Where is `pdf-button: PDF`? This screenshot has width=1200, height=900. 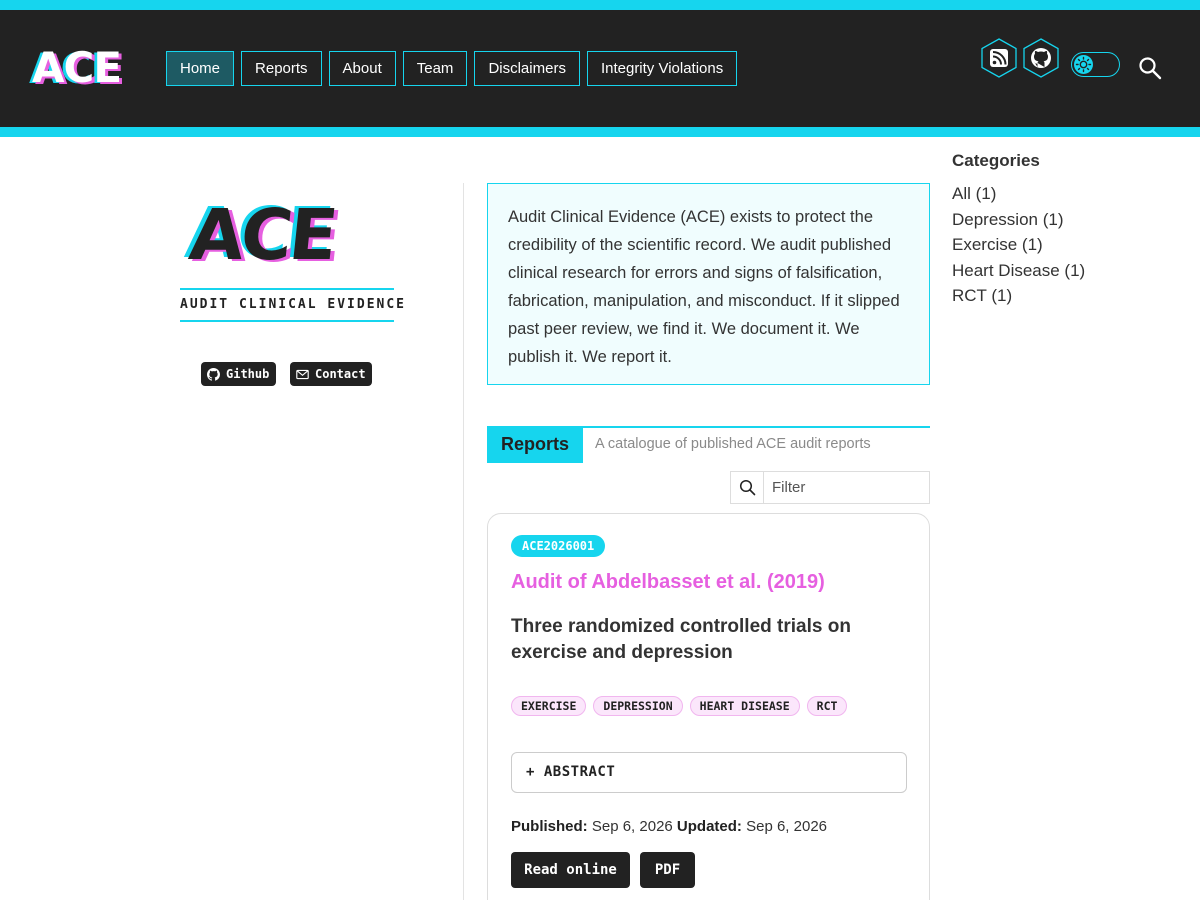 pdf-button: PDF is located at coordinates (667, 870).